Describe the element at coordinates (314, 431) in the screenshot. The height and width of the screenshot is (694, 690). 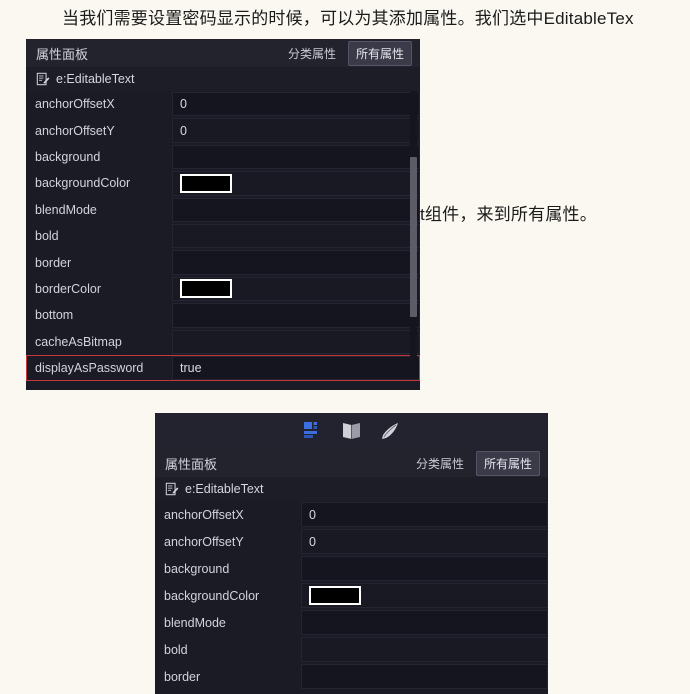
I see `layout-panel-icon` at that location.